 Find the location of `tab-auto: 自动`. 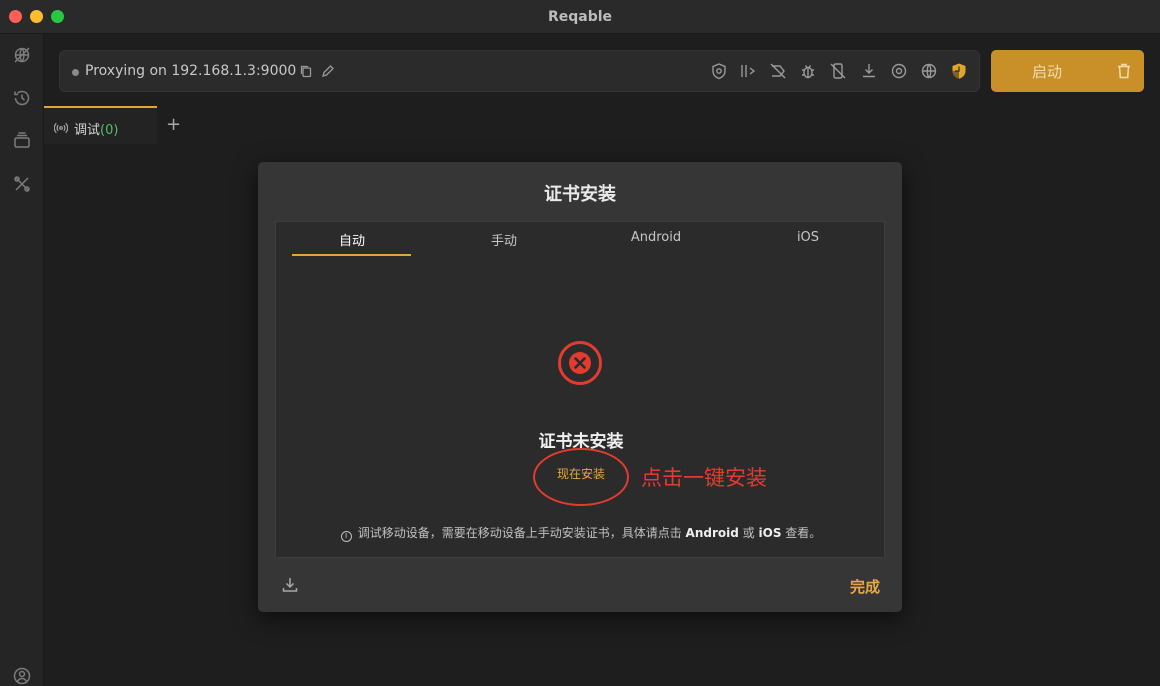

tab-auto: 自动 is located at coordinates (352, 243).